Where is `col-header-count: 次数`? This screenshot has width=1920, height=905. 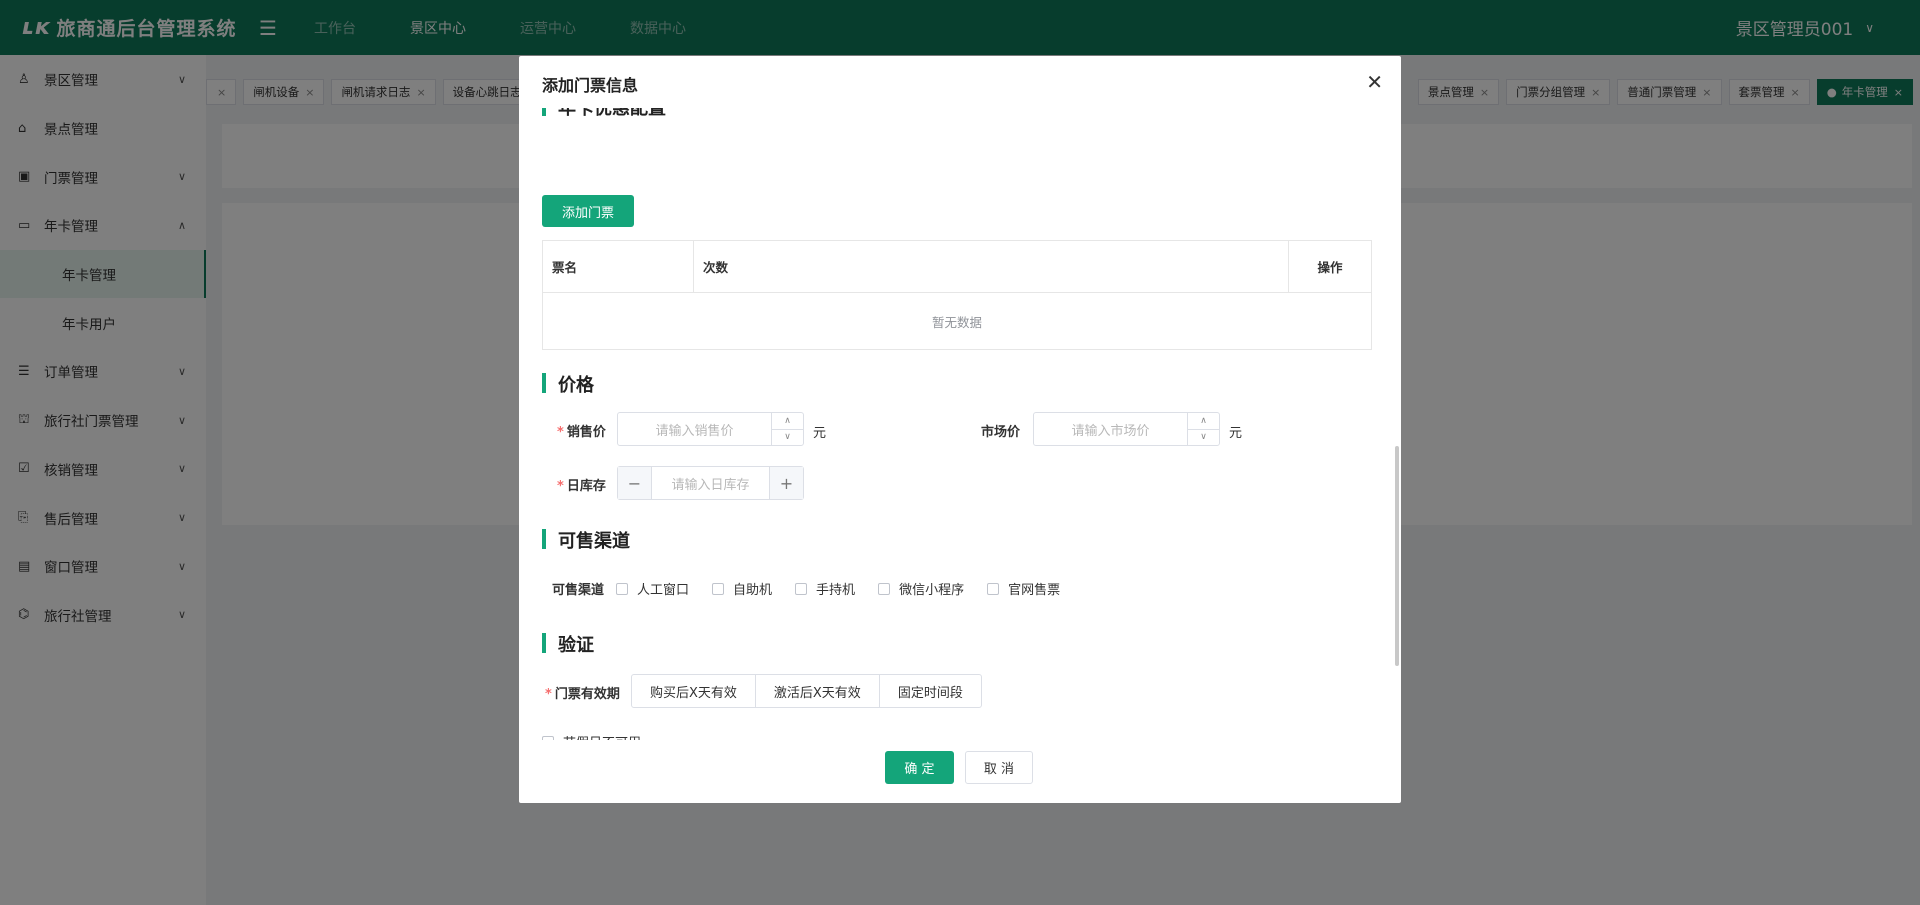 col-header-count: 次数 is located at coordinates (991, 266).